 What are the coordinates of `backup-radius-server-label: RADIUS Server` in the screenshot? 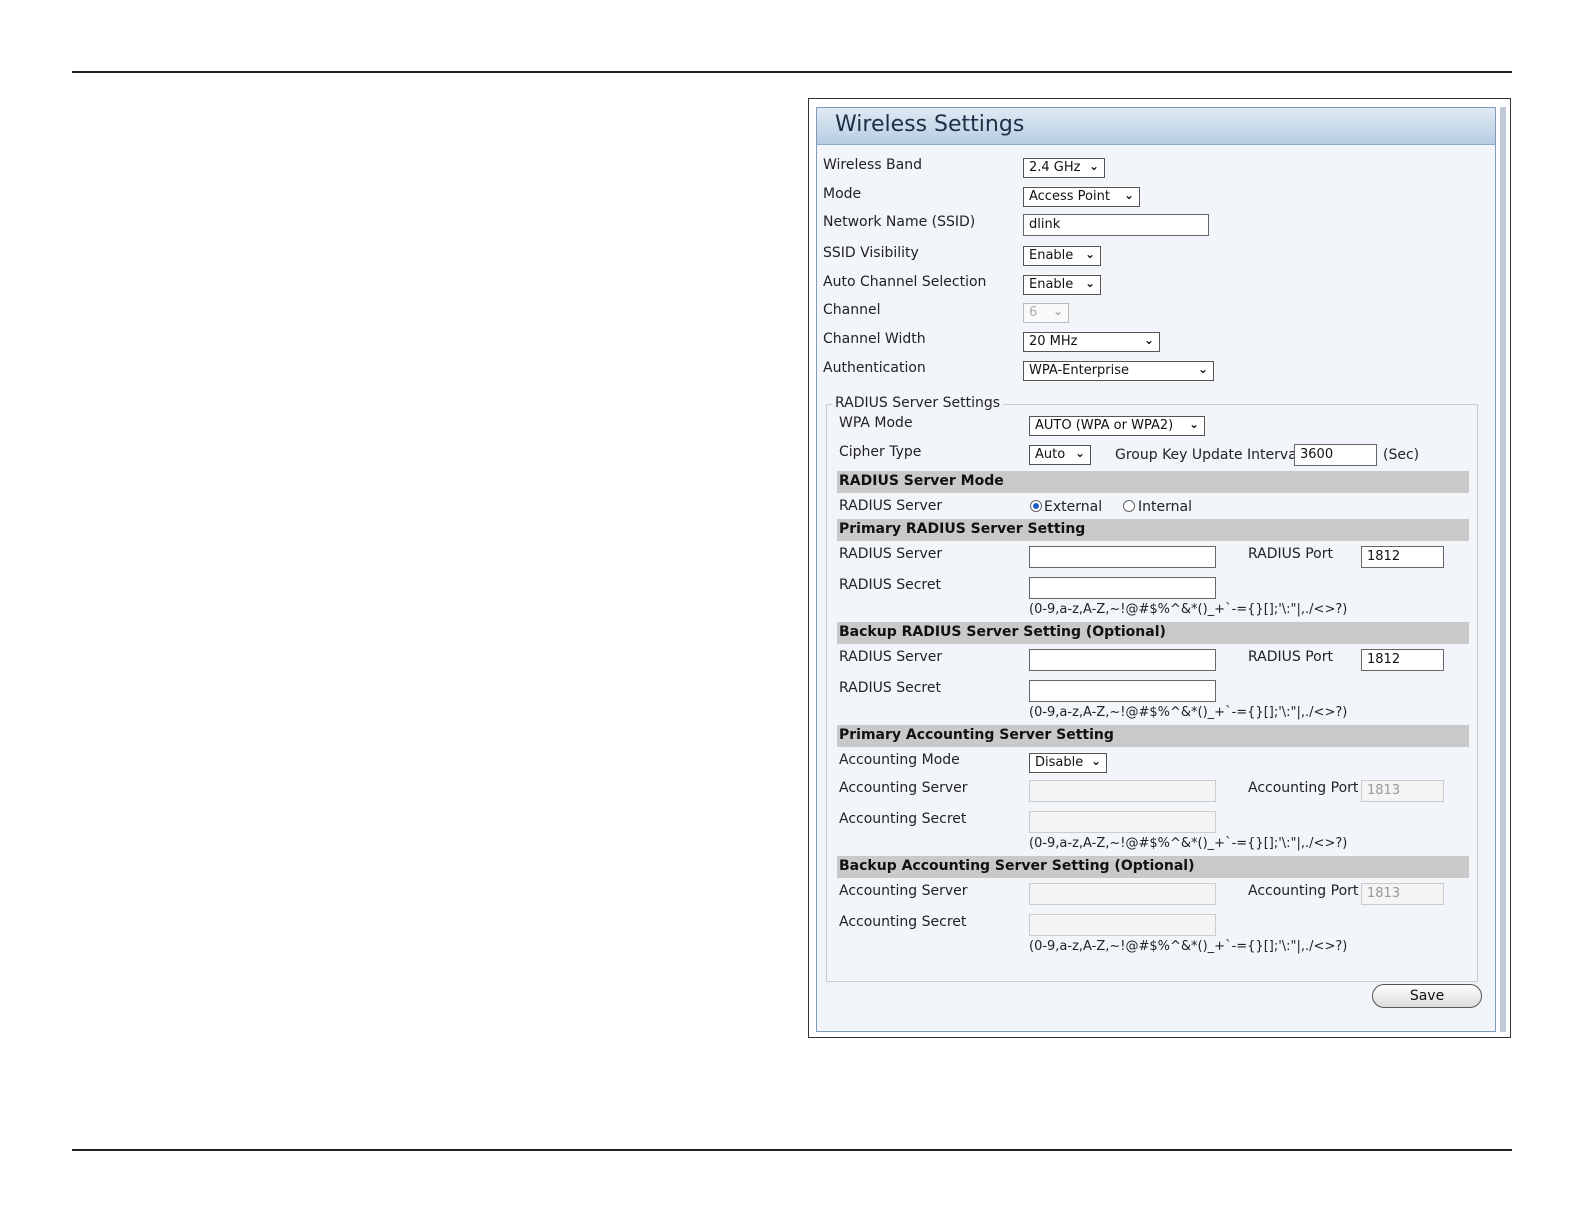 It's located at (891, 657).